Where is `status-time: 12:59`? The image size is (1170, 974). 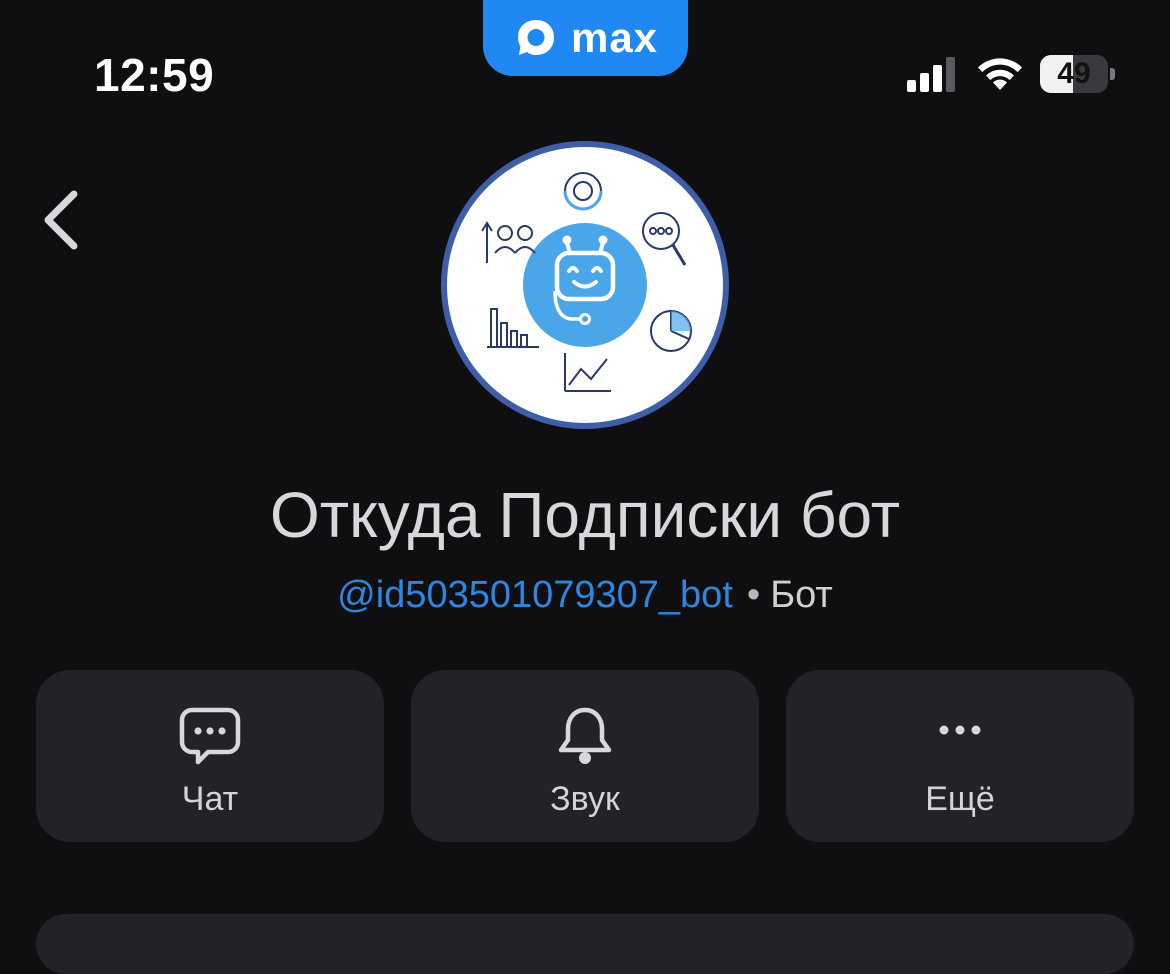 status-time: 12:59 is located at coordinates (154, 75).